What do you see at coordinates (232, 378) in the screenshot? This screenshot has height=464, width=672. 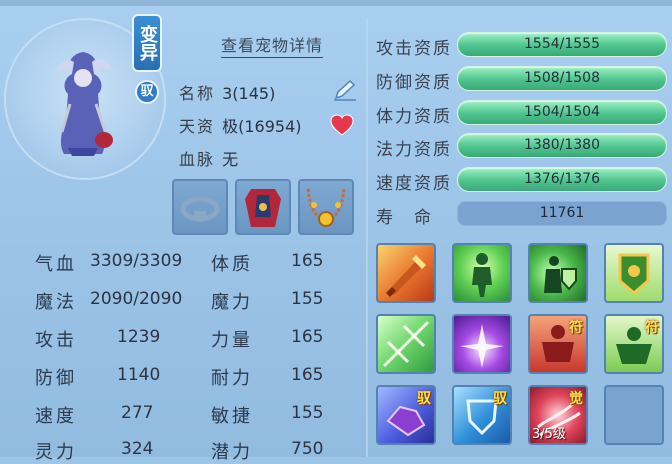 I see `attr-endurance-label: 耐力` at bounding box center [232, 378].